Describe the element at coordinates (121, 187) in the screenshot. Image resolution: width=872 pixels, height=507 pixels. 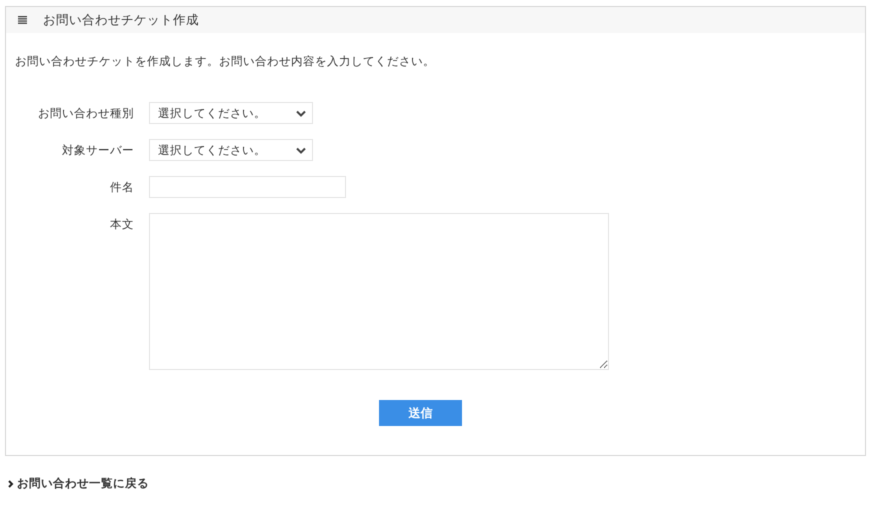
I see `field-label: 件名` at that location.